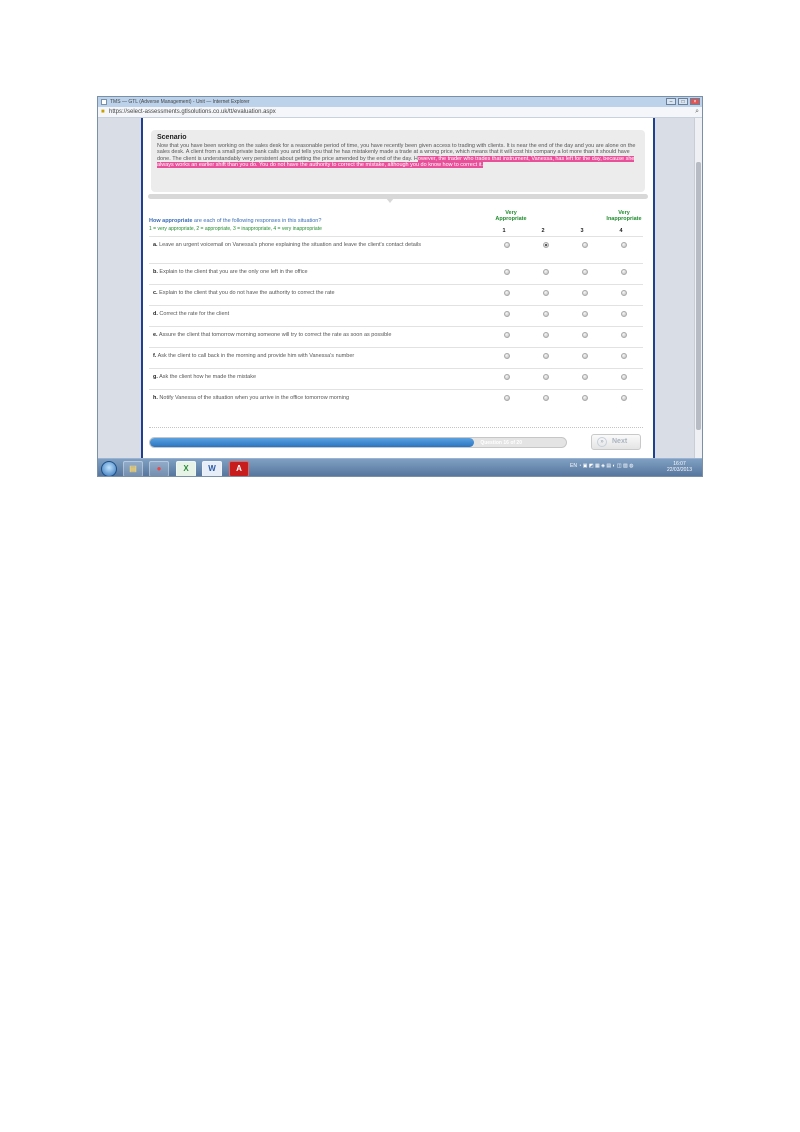 The width and height of the screenshot is (800, 1132). What do you see at coordinates (624, 216) in the screenshot?
I see `column-header-very-inappropriate: Very Inappropriate` at bounding box center [624, 216].